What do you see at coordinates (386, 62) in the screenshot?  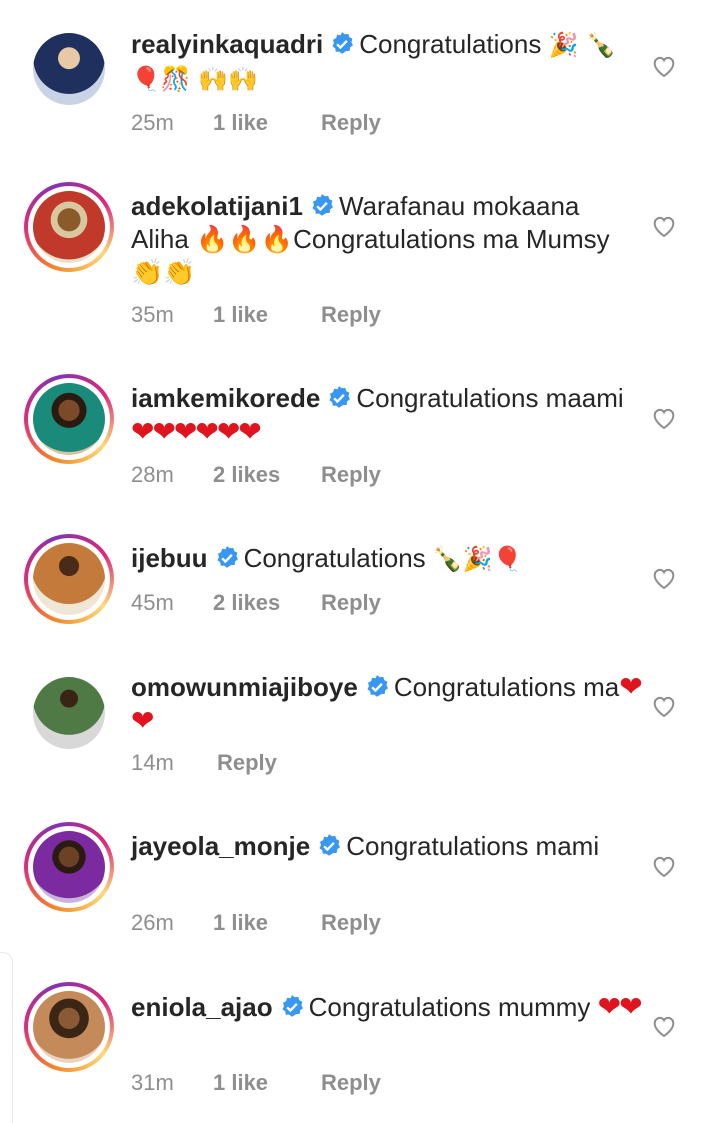 I see `comment-text: realyinkaquadri Congratulations 🎉 🍾🎈🎊 🙌🙌` at bounding box center [386, 62].